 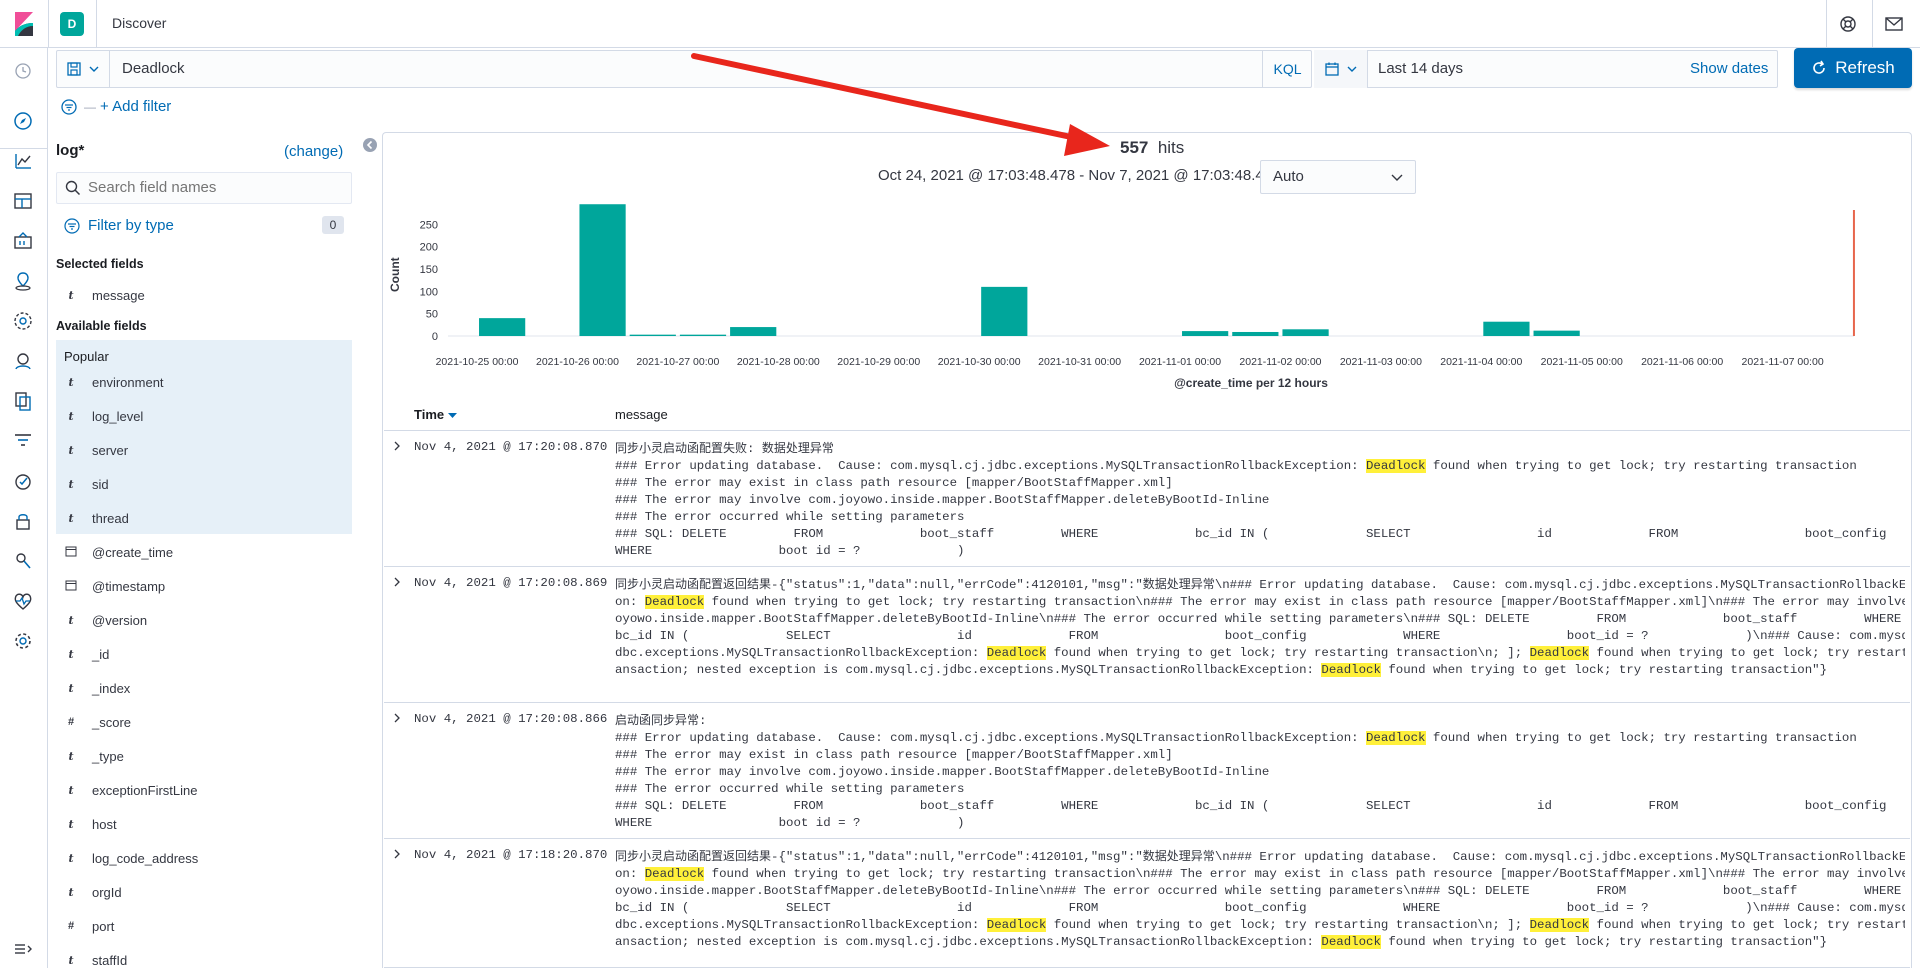 What do you see at coordinates (204, 295) in the screenshot?
I see `field-item: t message` at bounding box center [204, 295].